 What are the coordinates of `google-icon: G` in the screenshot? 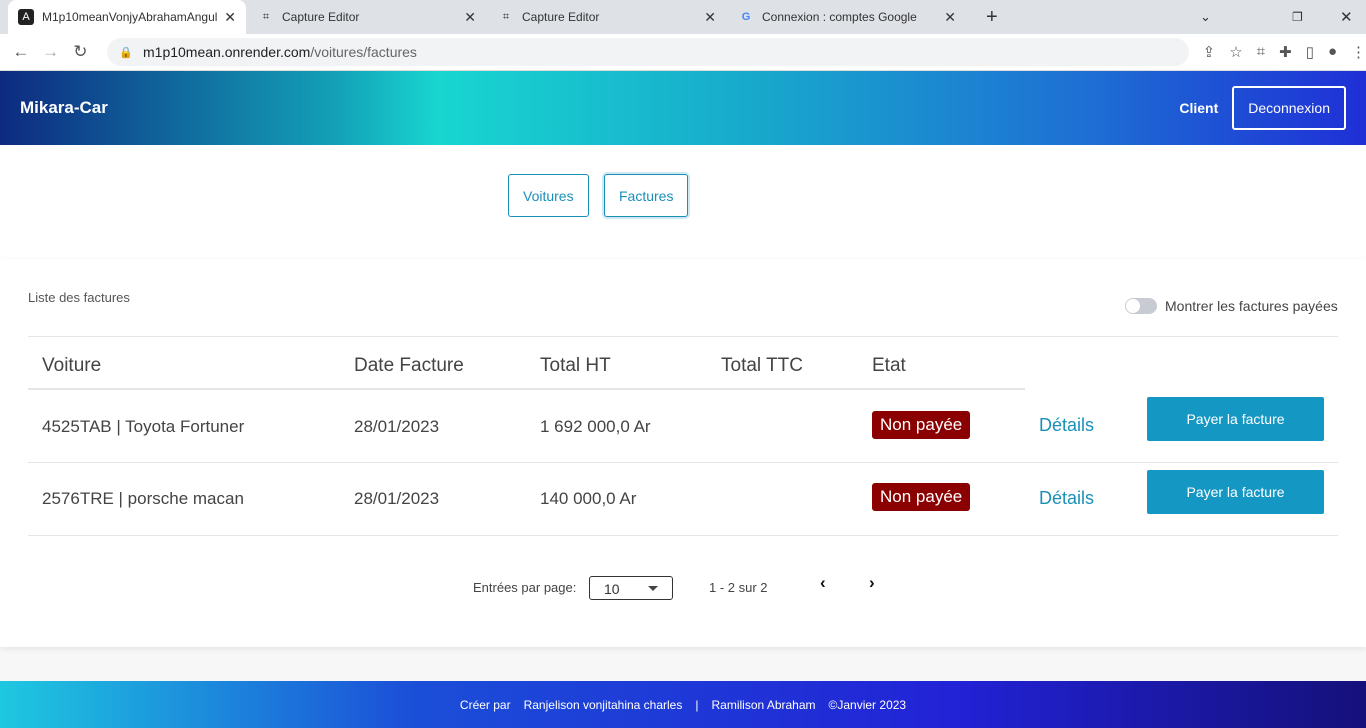 It's located at (746, 17).